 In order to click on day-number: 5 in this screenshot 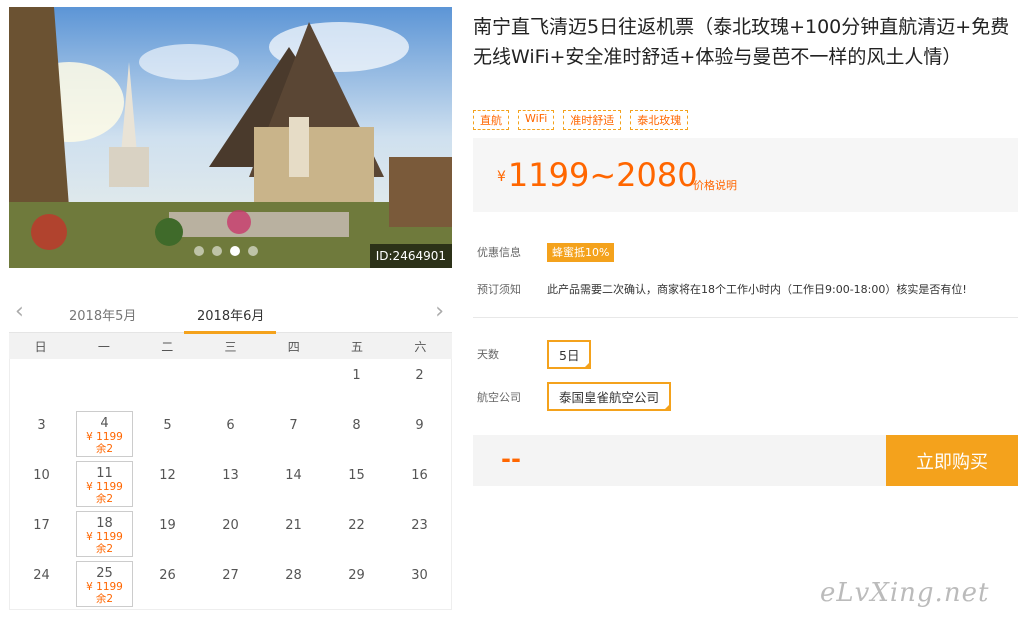, I will do `click(167, 425)`.